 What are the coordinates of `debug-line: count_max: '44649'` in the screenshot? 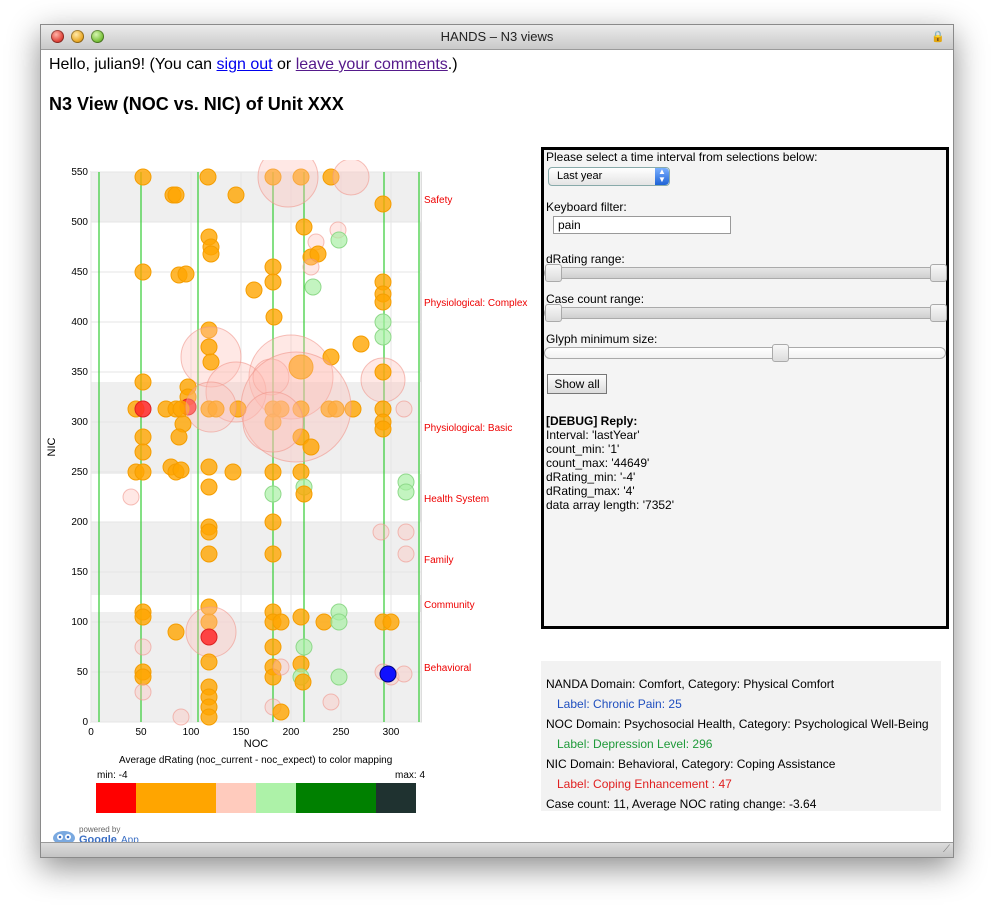 It's located at (598, 463).